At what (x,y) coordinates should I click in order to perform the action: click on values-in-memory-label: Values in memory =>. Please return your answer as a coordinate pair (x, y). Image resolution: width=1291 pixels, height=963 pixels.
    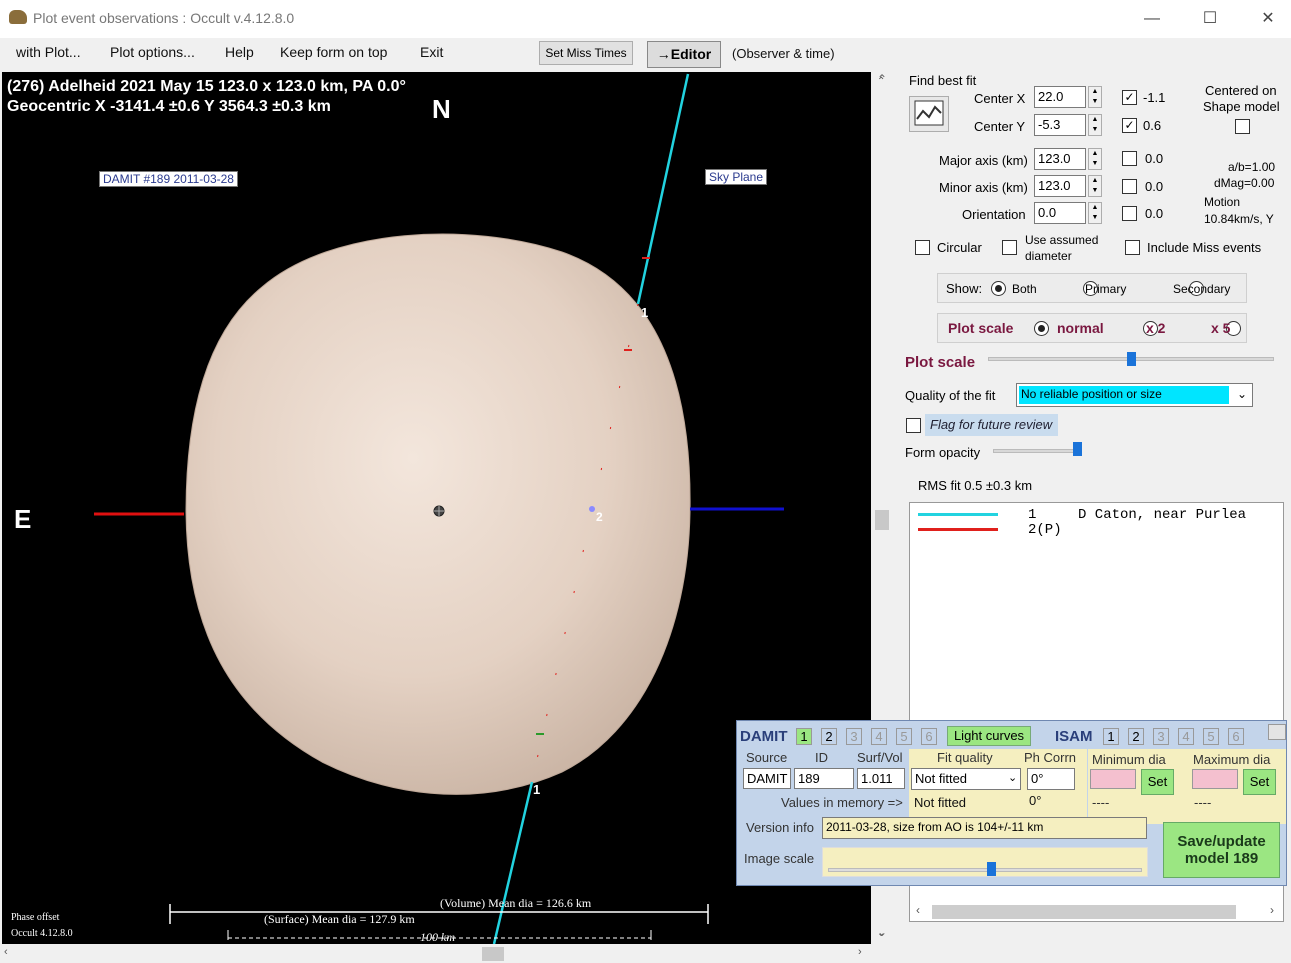
    Looking at the image, I should click on (842, 802).